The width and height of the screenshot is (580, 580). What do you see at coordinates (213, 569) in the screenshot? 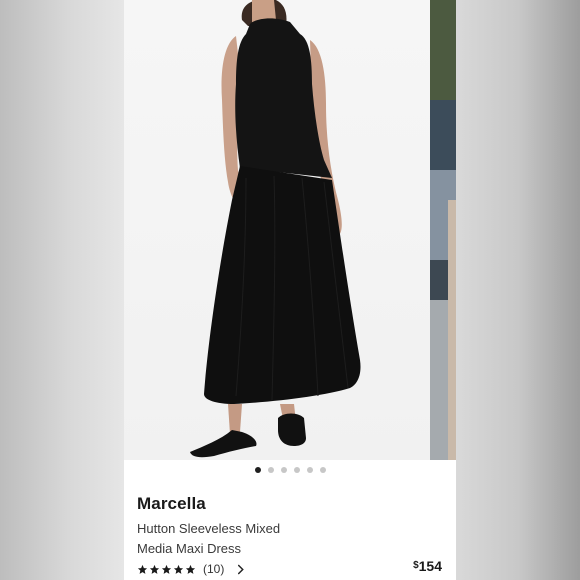
I see `review-count: (10)` at bounding box center [213, 569].